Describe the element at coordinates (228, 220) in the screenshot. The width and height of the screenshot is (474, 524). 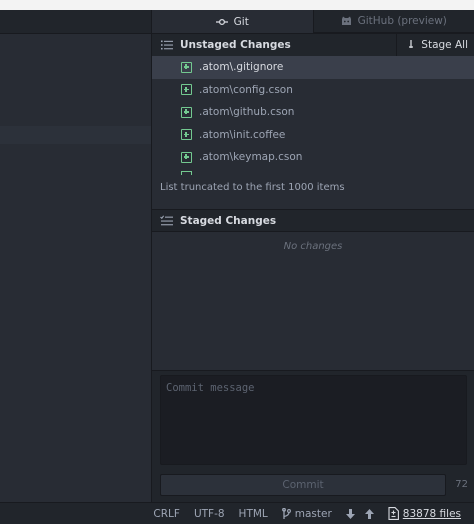
I see `staged-changes-title: Staged Changes` at that location.